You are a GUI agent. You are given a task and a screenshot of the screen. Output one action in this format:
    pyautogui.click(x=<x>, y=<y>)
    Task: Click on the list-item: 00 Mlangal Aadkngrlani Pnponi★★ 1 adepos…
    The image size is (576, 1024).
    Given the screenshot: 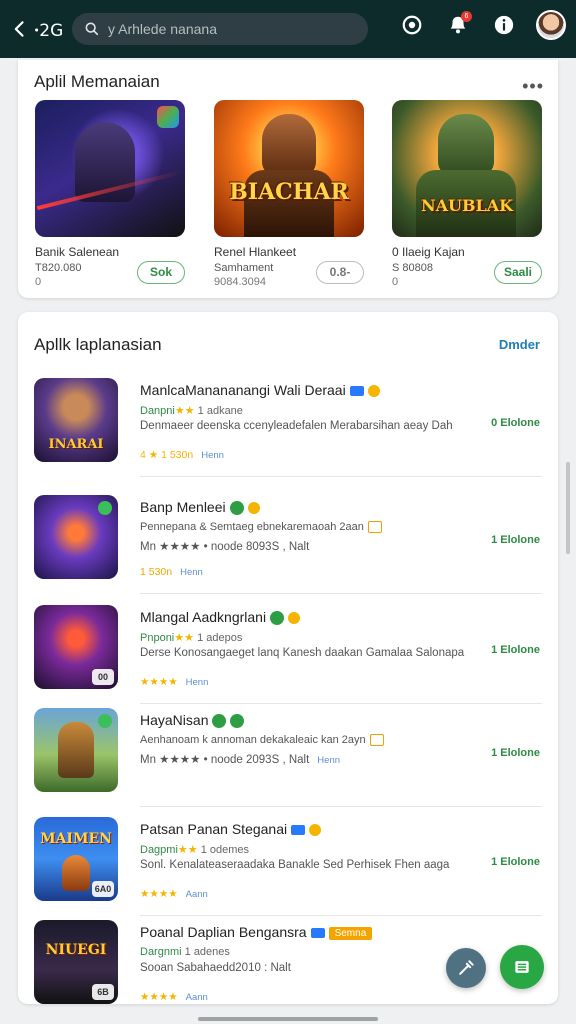 What is the action you would take?
    pyautogui.click(x=288, y=655)
    